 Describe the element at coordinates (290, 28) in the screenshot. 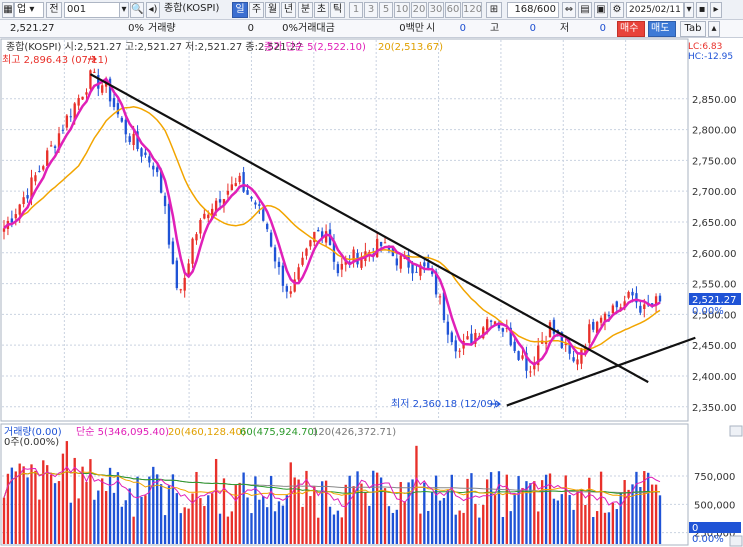

I see `change-percent-2: 0%` at that location.